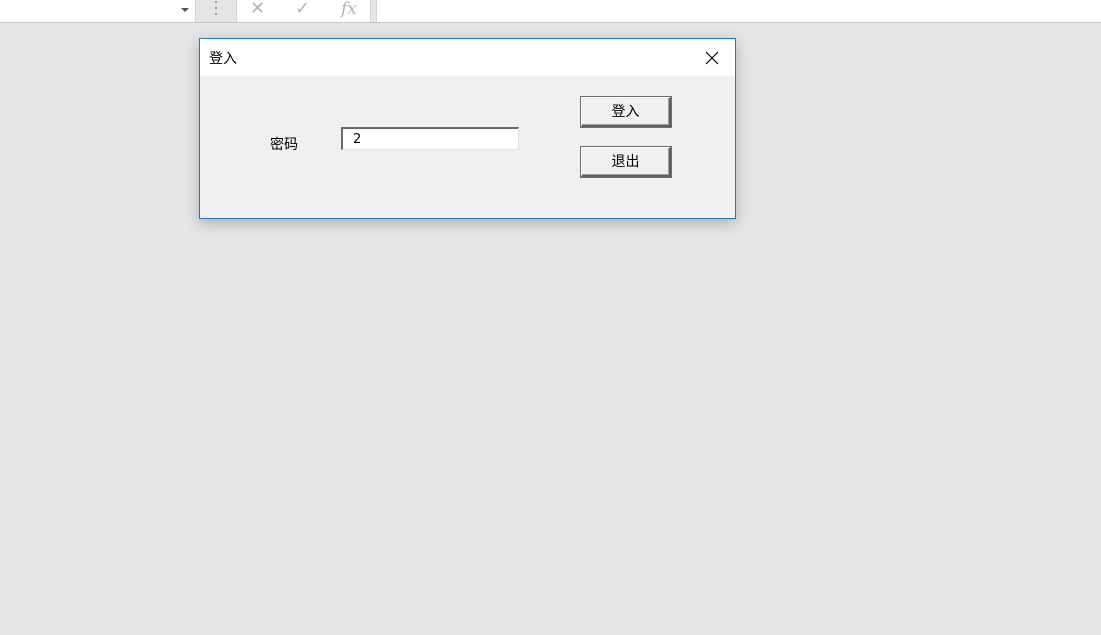 This screenshot has width=1101, height=635. What do you see at coordinates (98, 11) in the screenshot?
I see `name-box` at bounding box center [98, 11].